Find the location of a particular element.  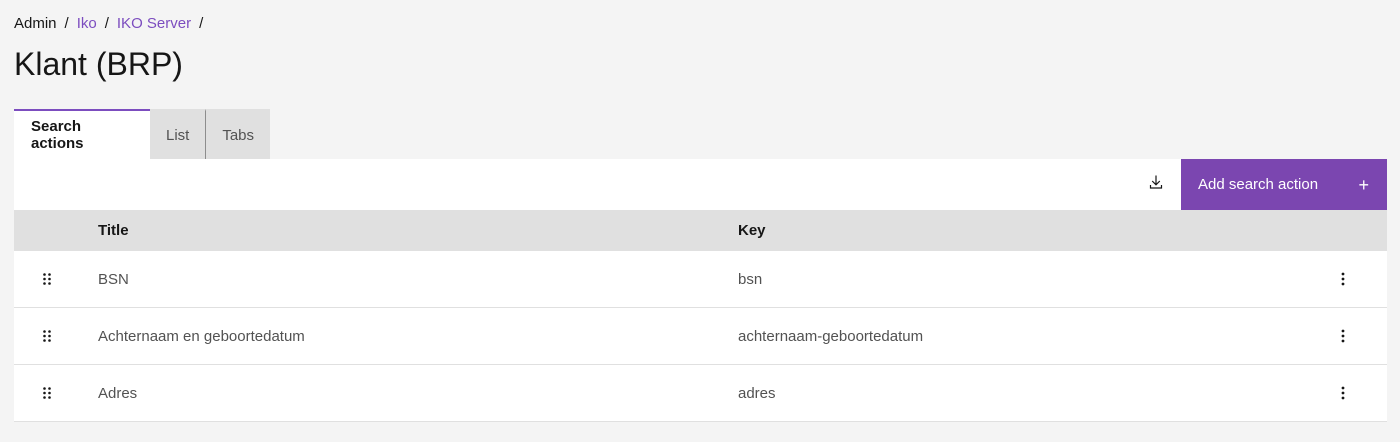

row-title: Adres is located at coordinates (118, 393).